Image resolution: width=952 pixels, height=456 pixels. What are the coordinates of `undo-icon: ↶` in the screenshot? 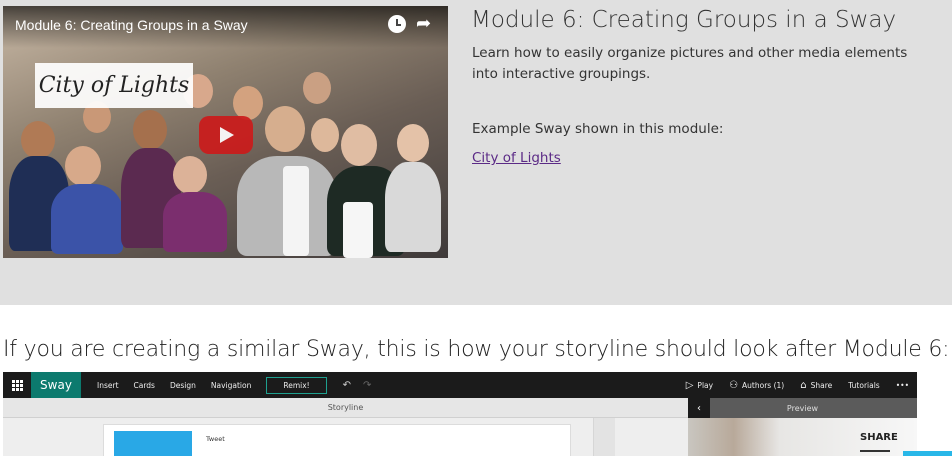 It's located at (347, 385).